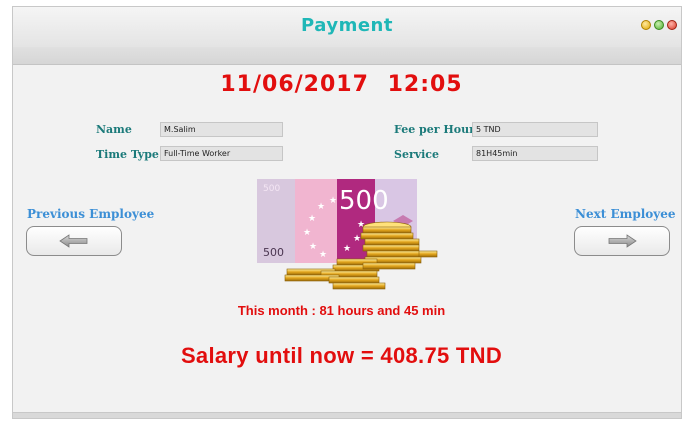  I want to click on window-controls, so click(659, 25).